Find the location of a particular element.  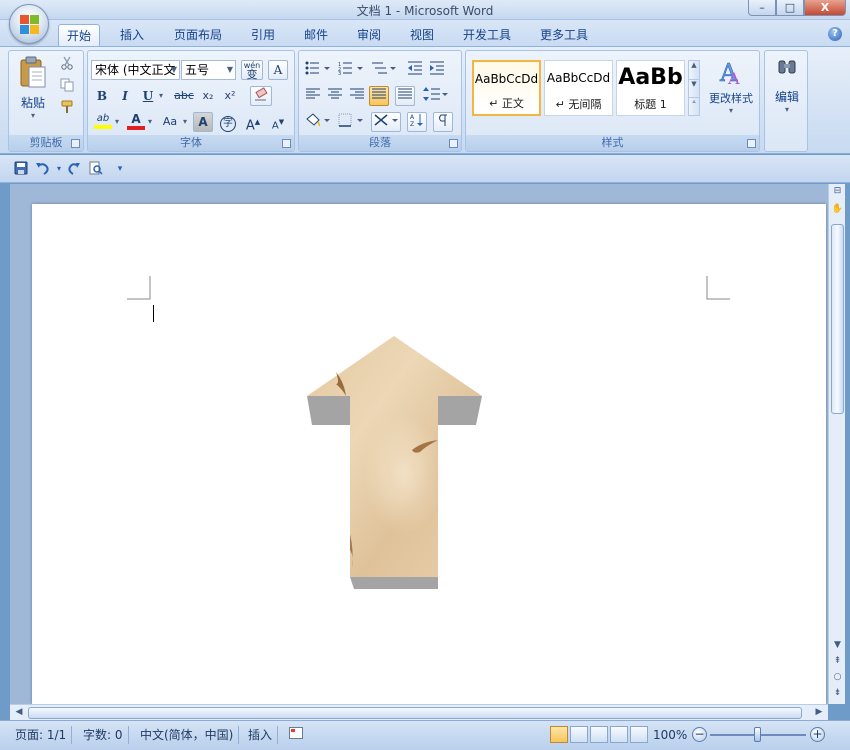

highlight-dropdown-icon: ▾ is located at coordinates (117, 121).